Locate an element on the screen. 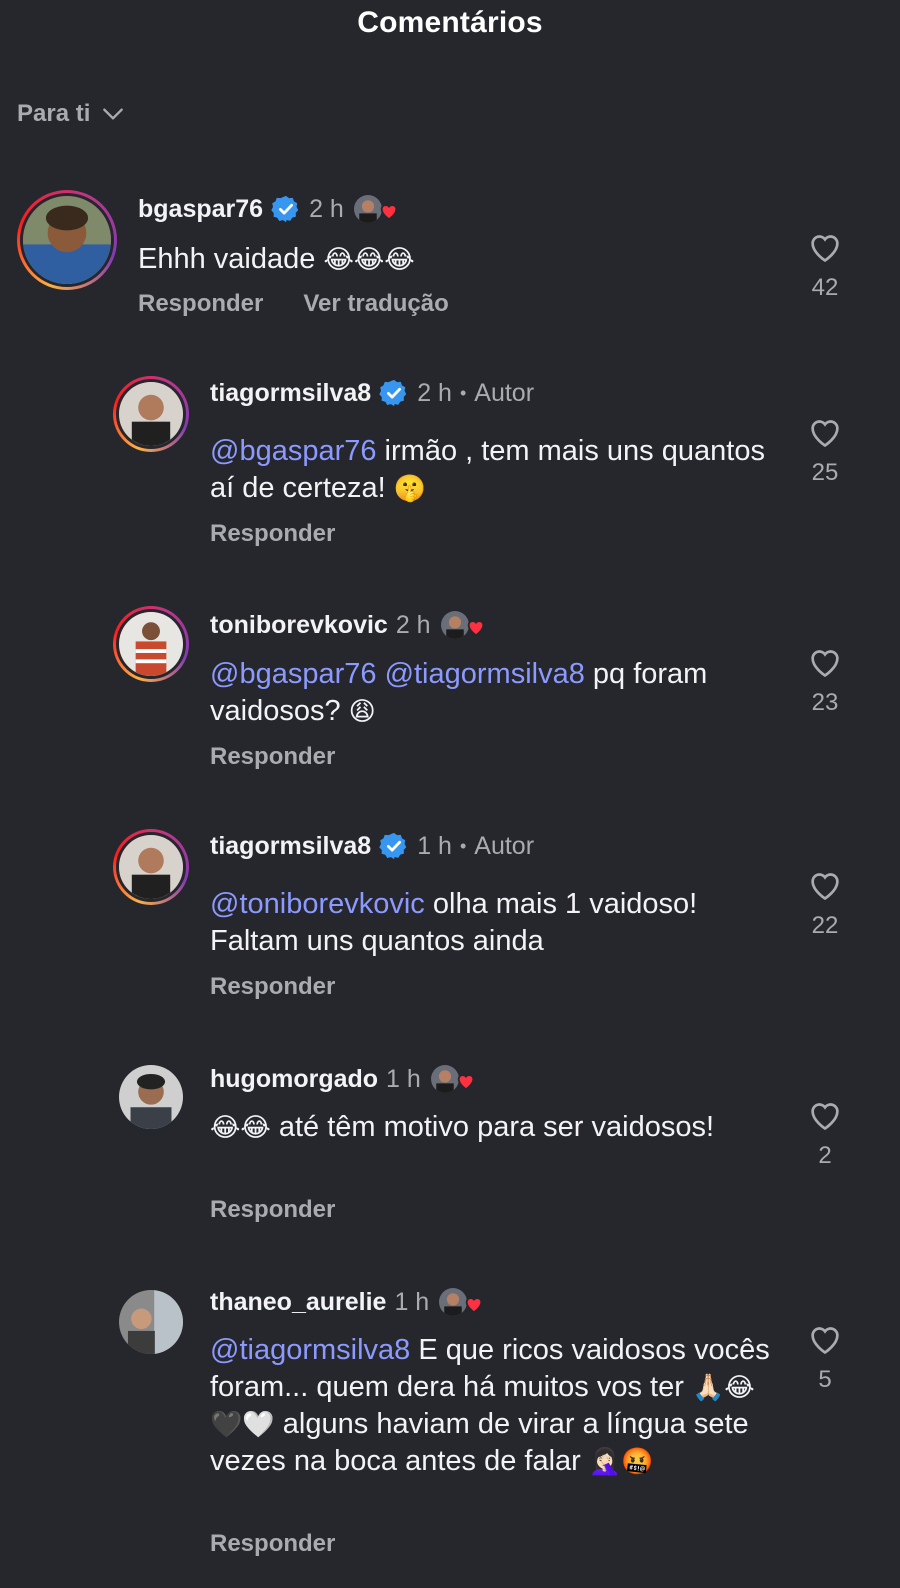  like-count: 2 is located at coordinates (825, 1155).